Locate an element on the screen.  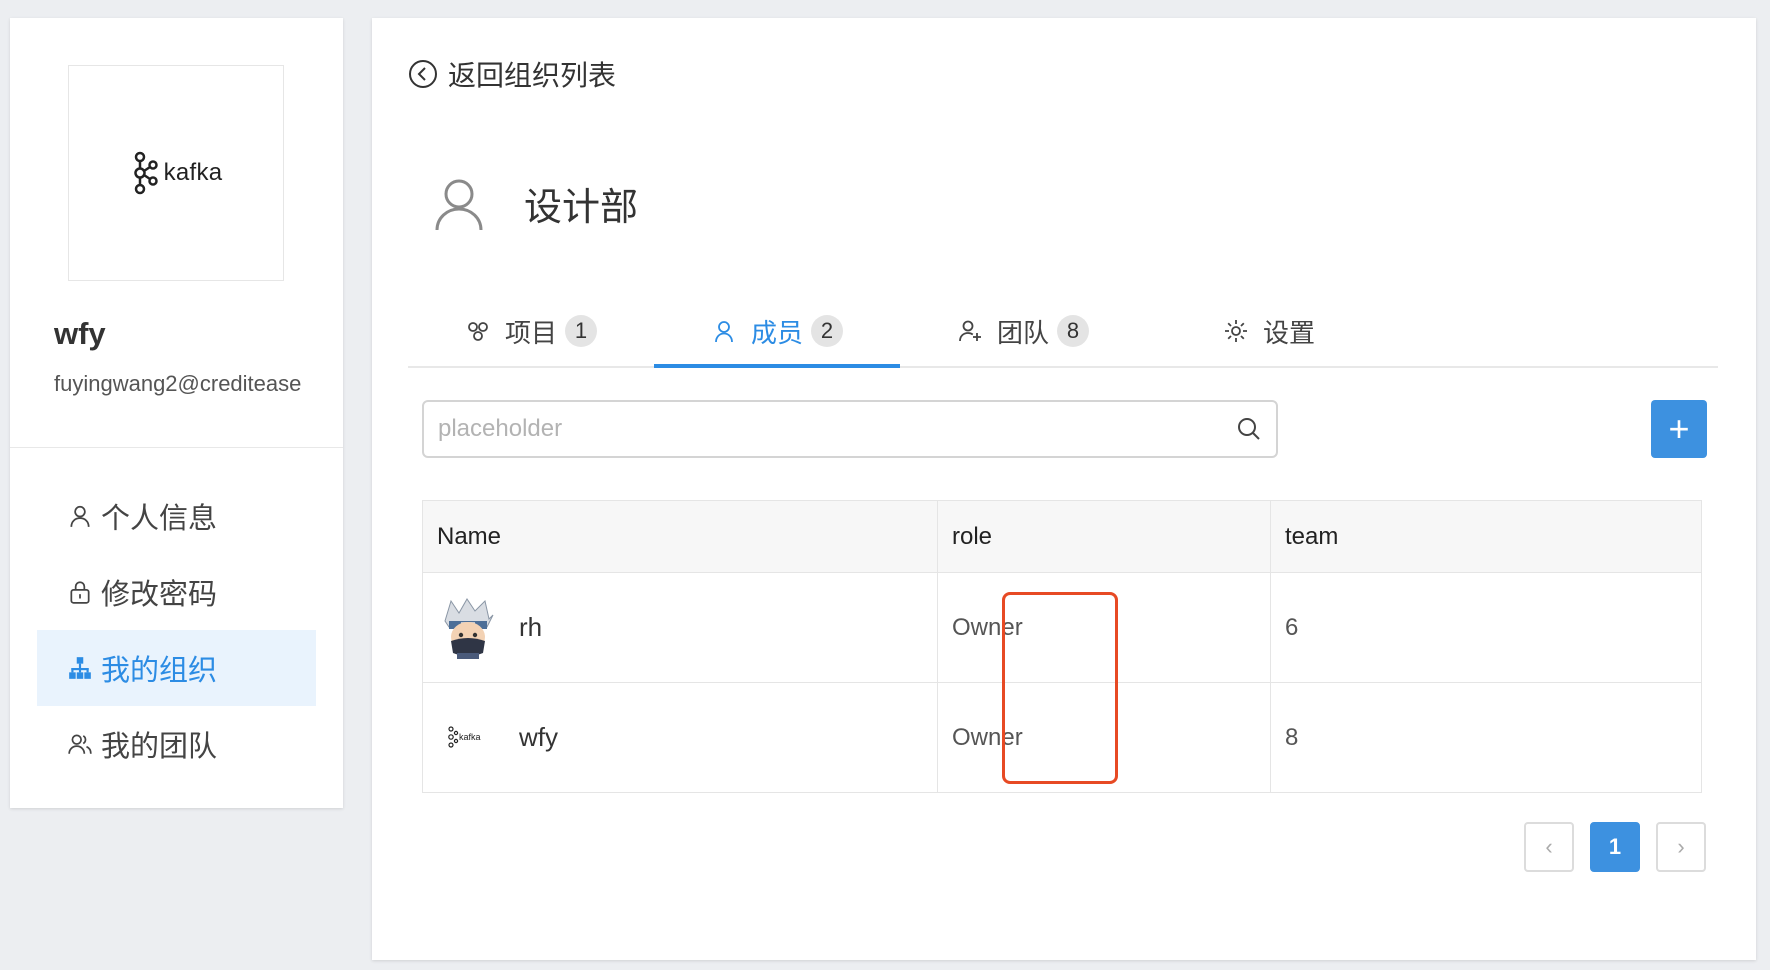
org-avatar-icon is located at coordinates (459, 204).